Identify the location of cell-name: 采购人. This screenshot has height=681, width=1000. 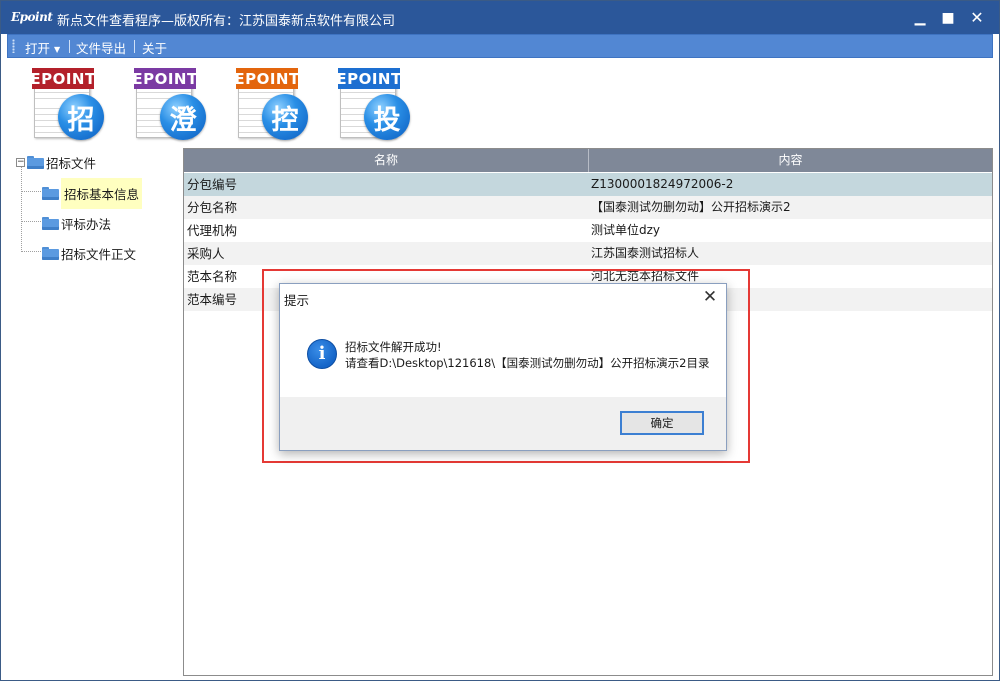
(206, 253).